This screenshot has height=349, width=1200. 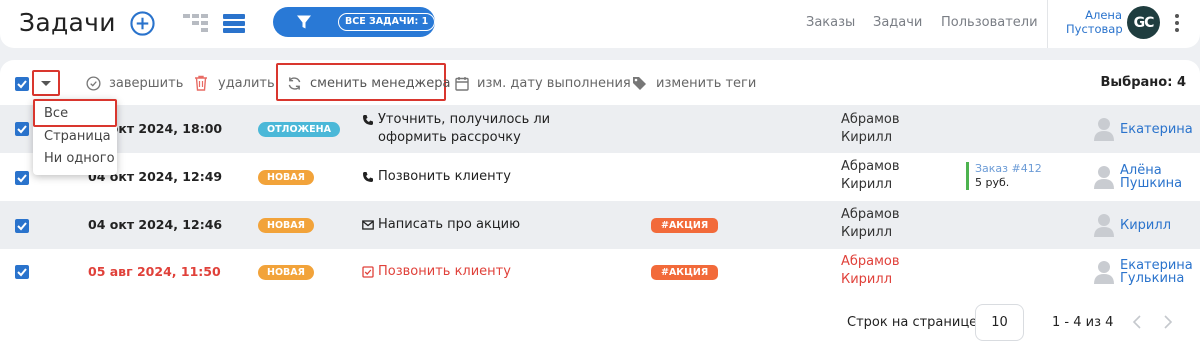 I want to click on caret-down-icon, so click(x=46, y=83).